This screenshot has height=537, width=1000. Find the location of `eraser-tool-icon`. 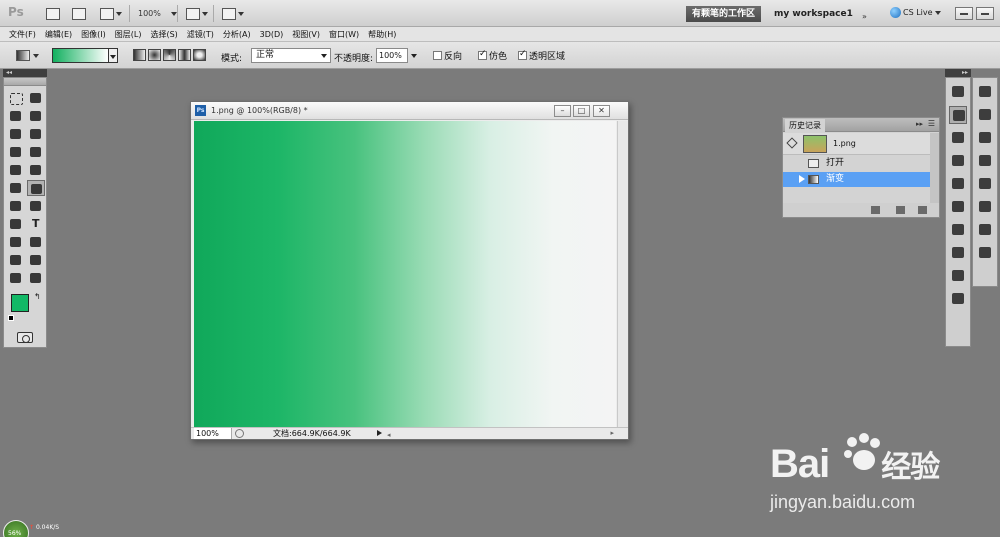

eraser-tool-icon is located at coordinates (16, 188).